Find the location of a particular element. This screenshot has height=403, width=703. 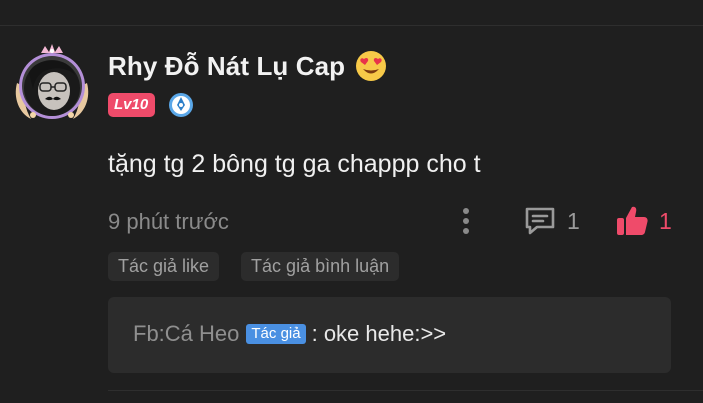

tags-row: Tác giả like Tác giả bình luận is located at coordinates (254, 266).